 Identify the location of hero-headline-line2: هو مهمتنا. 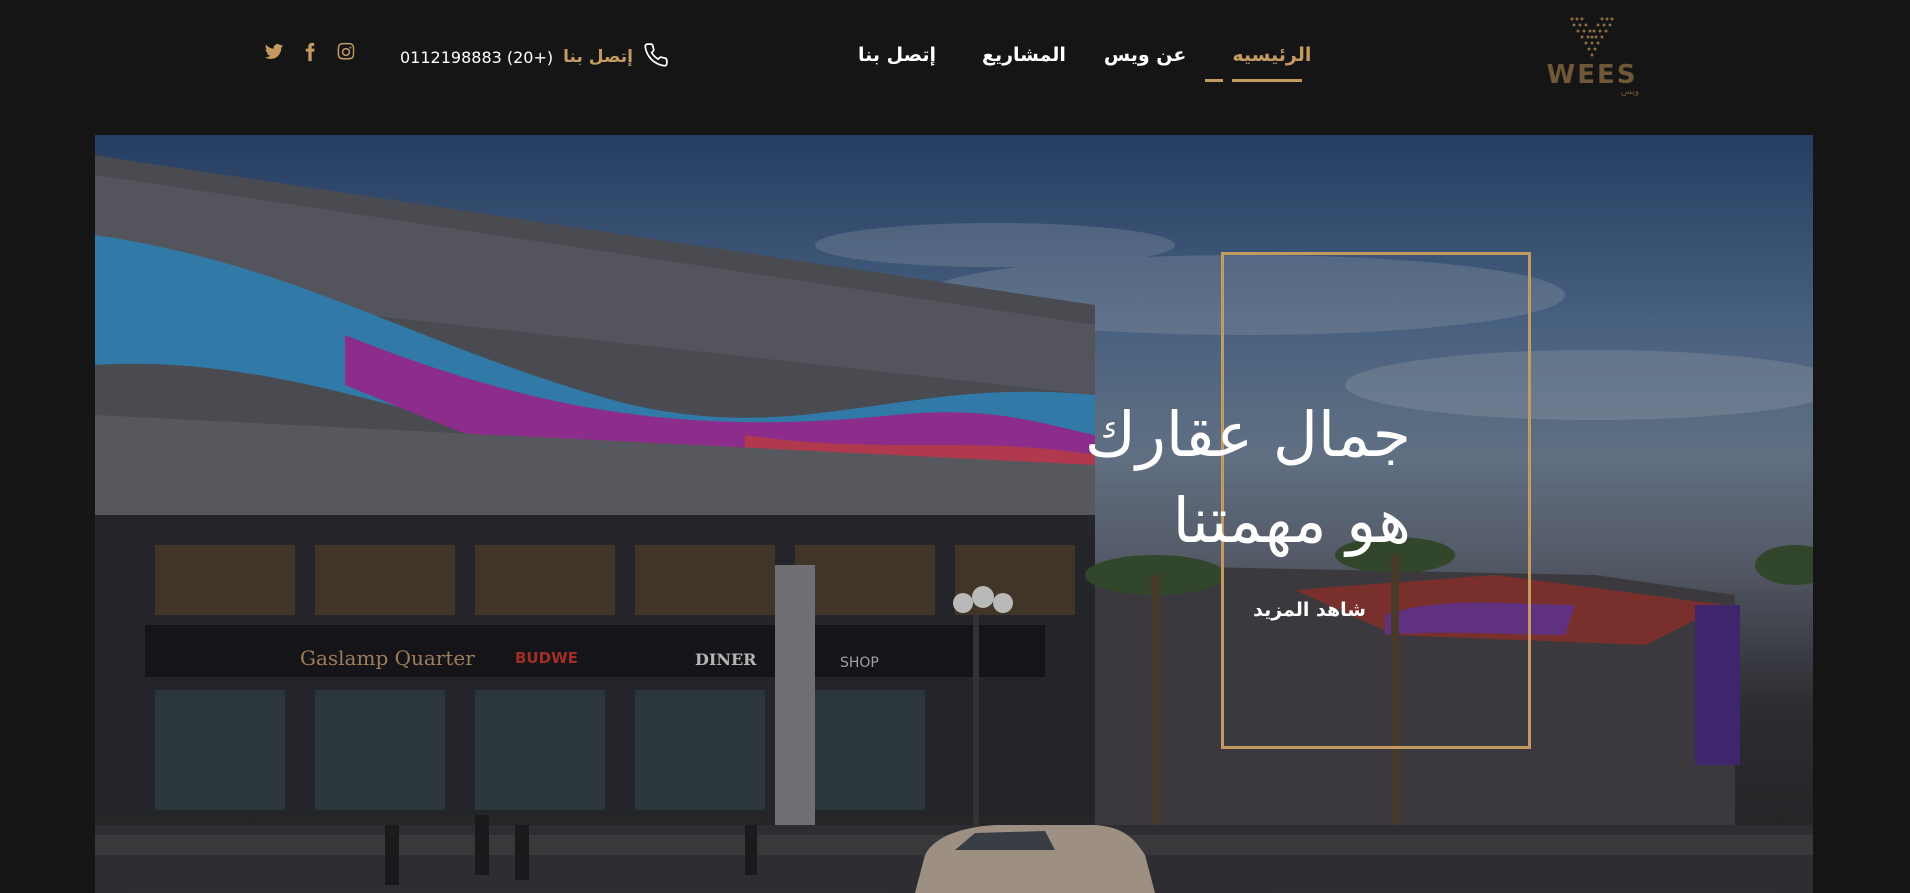
(1291, 520).